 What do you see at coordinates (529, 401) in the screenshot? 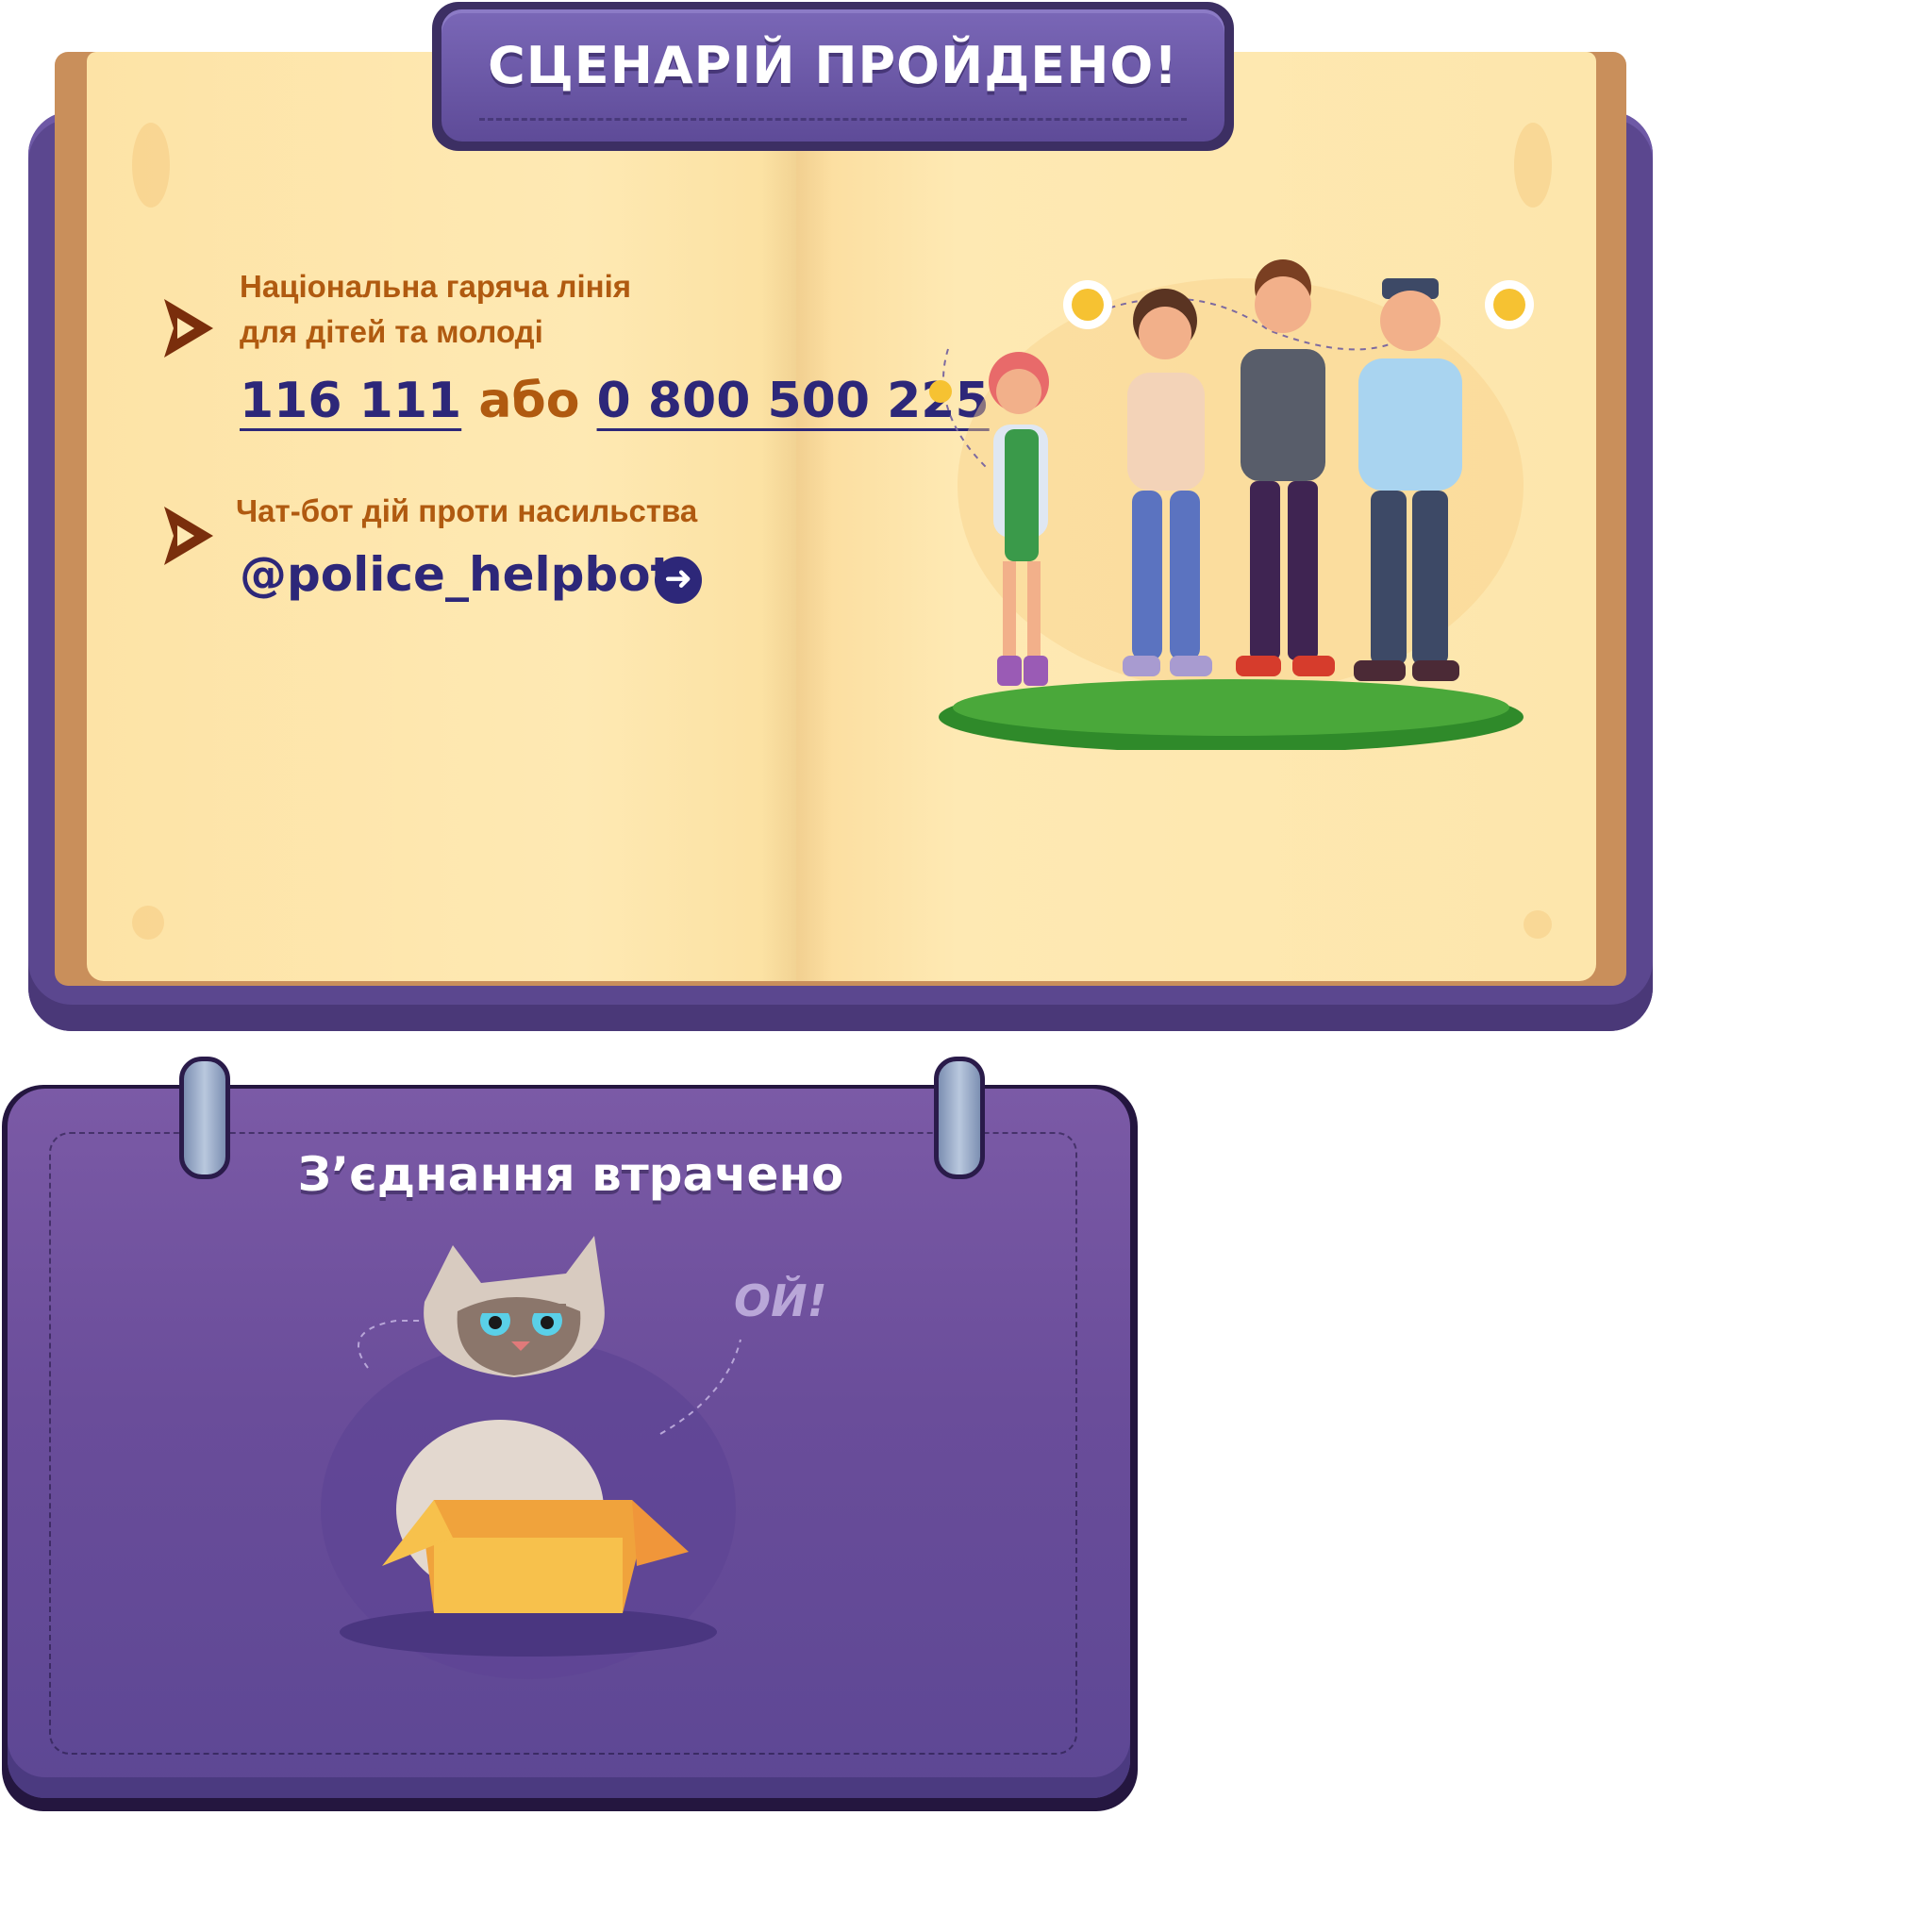
I see `phone-separator: або` at bounding box center [529, 401].